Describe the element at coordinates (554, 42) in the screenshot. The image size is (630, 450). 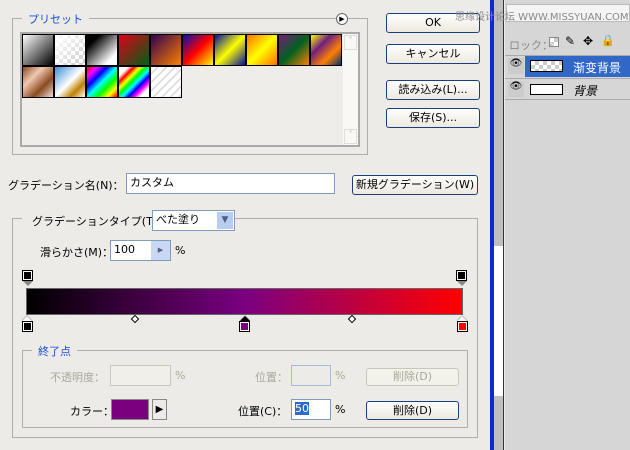
I see `lock-transparency-icon` at that location.